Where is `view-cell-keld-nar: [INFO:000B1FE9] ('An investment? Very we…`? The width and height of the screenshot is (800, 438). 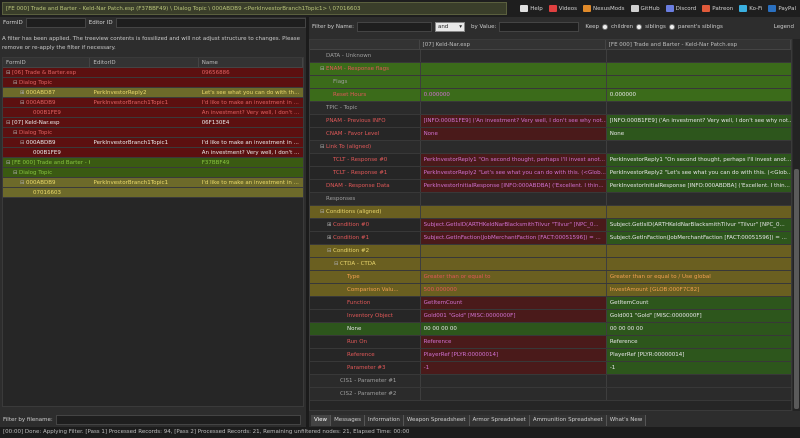
view-cell-keld-nar: [INFO:000B1FE9] ('An investment? Very we… is located at coordinates (512, 121).